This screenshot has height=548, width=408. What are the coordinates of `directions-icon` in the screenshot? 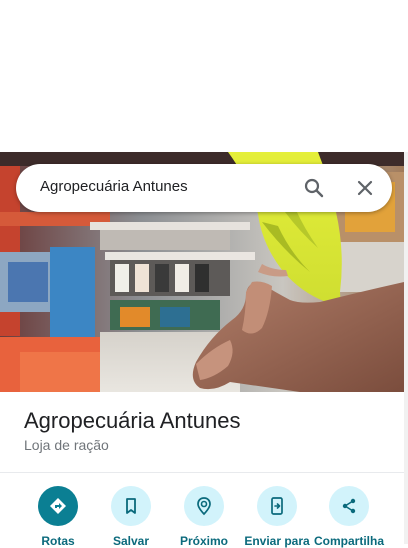 It's located at (58, 506).